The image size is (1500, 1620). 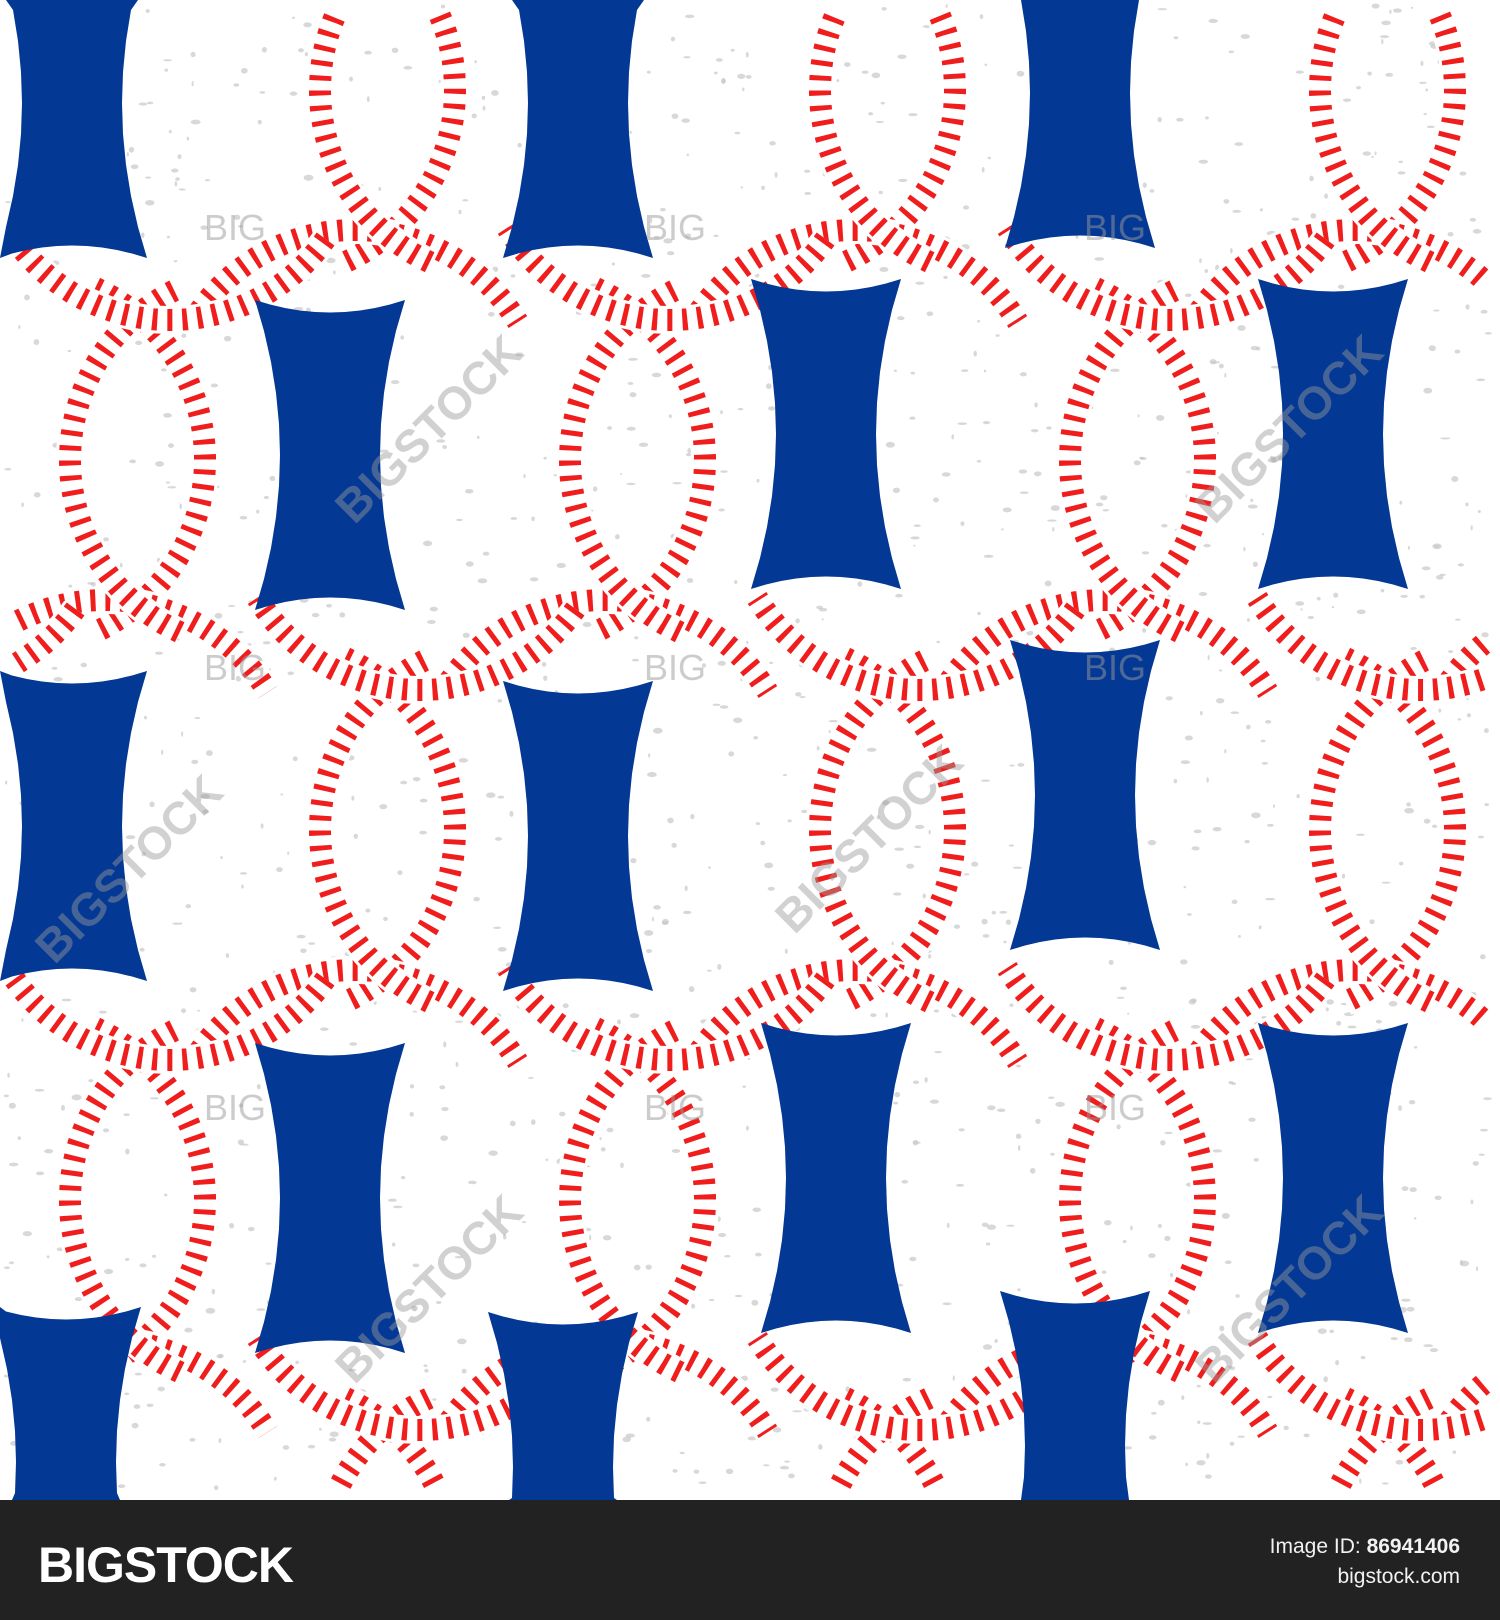 What do you see at coordinates (1365, 1577) in the screenshot?
I see `site-link: bigstock.com` at bounding box center [1365, 1577].